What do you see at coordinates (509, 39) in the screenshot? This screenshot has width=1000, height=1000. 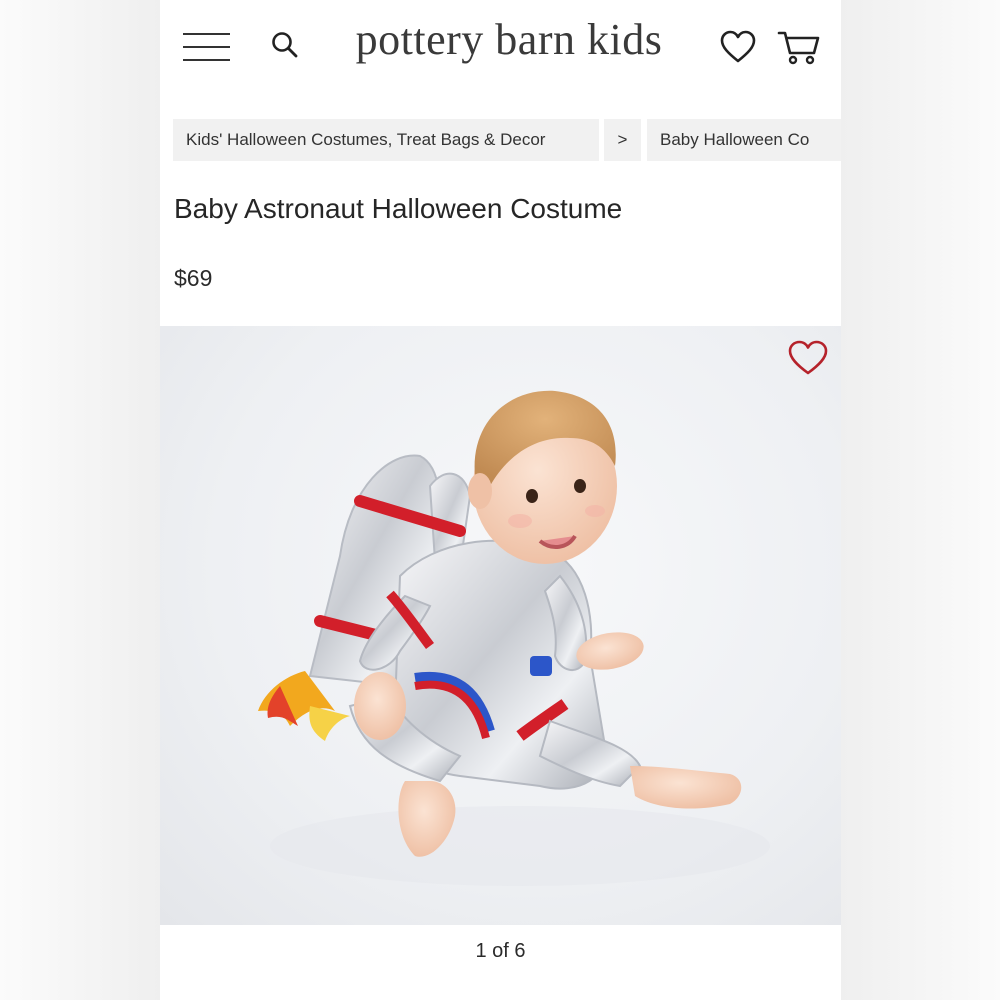 I see `brand-logo: pottery barn kids` at bounding box center [509, 39].